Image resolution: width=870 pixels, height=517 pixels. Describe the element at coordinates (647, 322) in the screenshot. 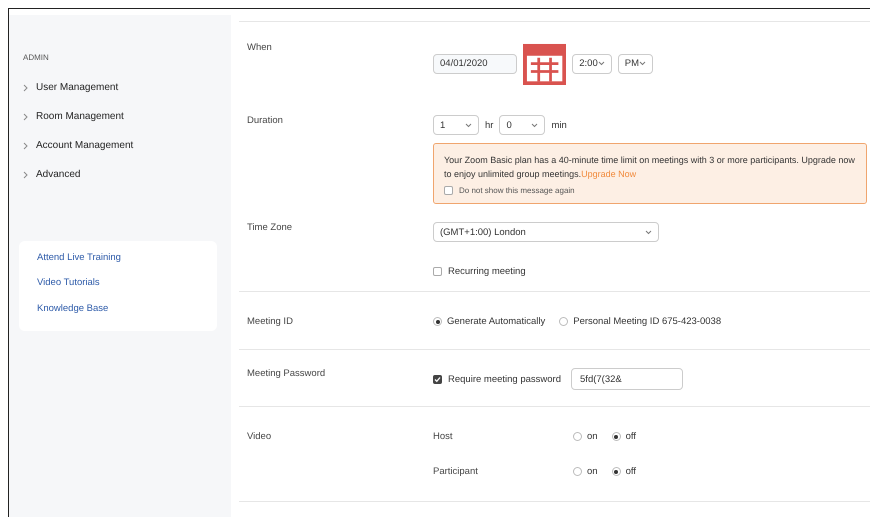

I see `option-label: Personal Meeting ID 675-423-0038` at that location.